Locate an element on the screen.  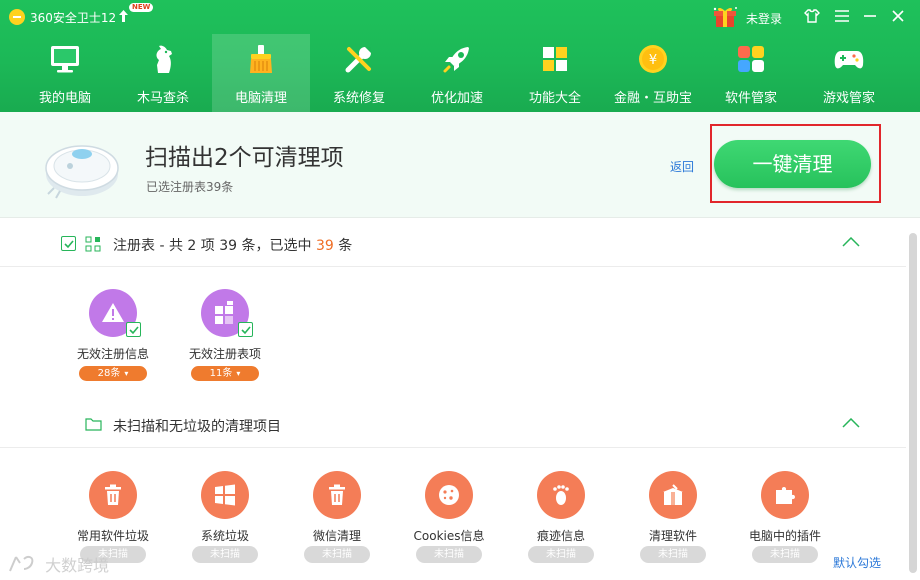
upgrade-arrow-icon is located at coordinates (123, 16).